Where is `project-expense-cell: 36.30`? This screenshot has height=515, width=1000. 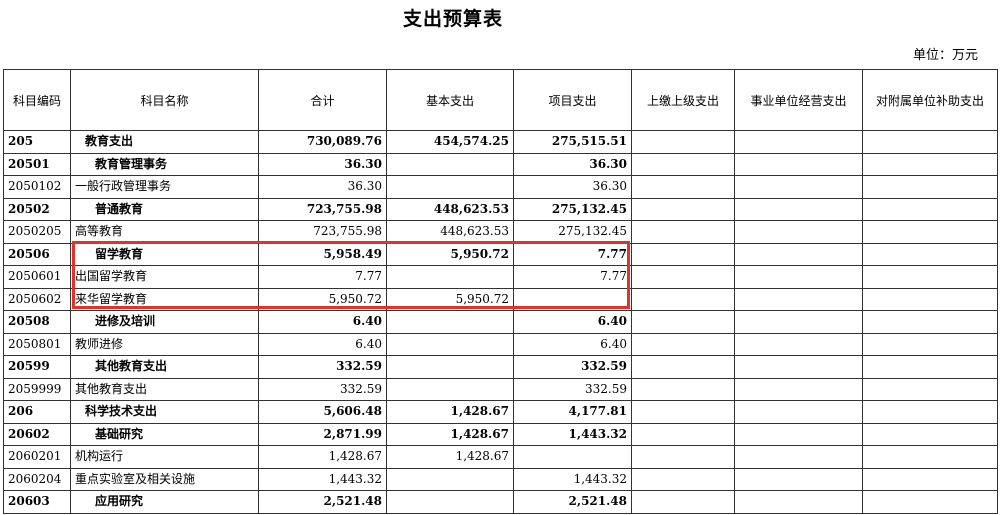
project-expense-cell: 36.30 is located at coordinates (572, 187).